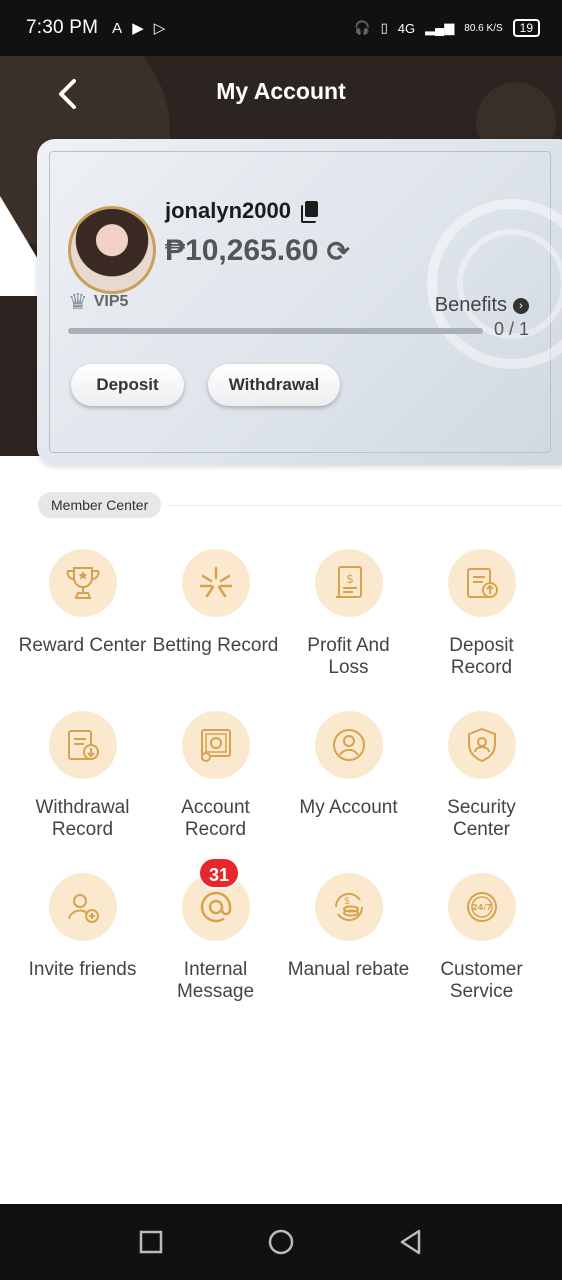 This screenshot has height=1280, width=562. I want to click on account-record-icon, so click(215, 745).